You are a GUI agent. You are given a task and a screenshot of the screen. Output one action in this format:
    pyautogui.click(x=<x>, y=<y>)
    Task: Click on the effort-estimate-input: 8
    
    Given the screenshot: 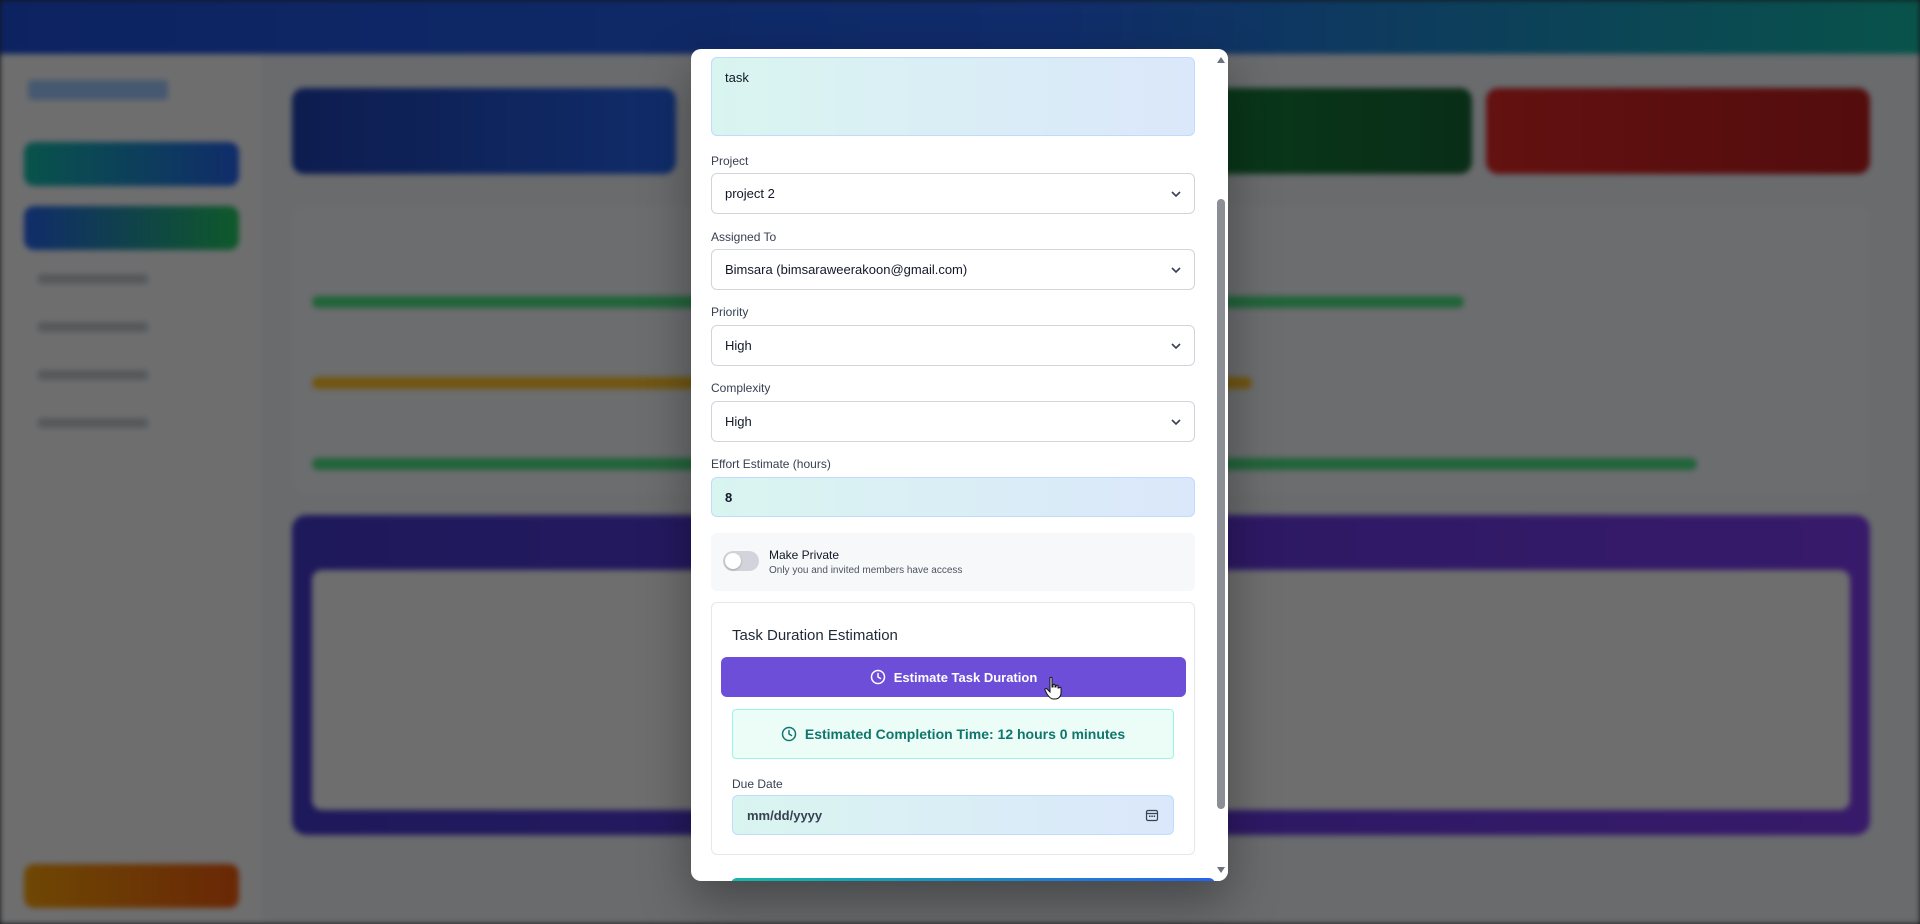 What is the action you would take?
    pyautogui.click(x=953, y=497)
    